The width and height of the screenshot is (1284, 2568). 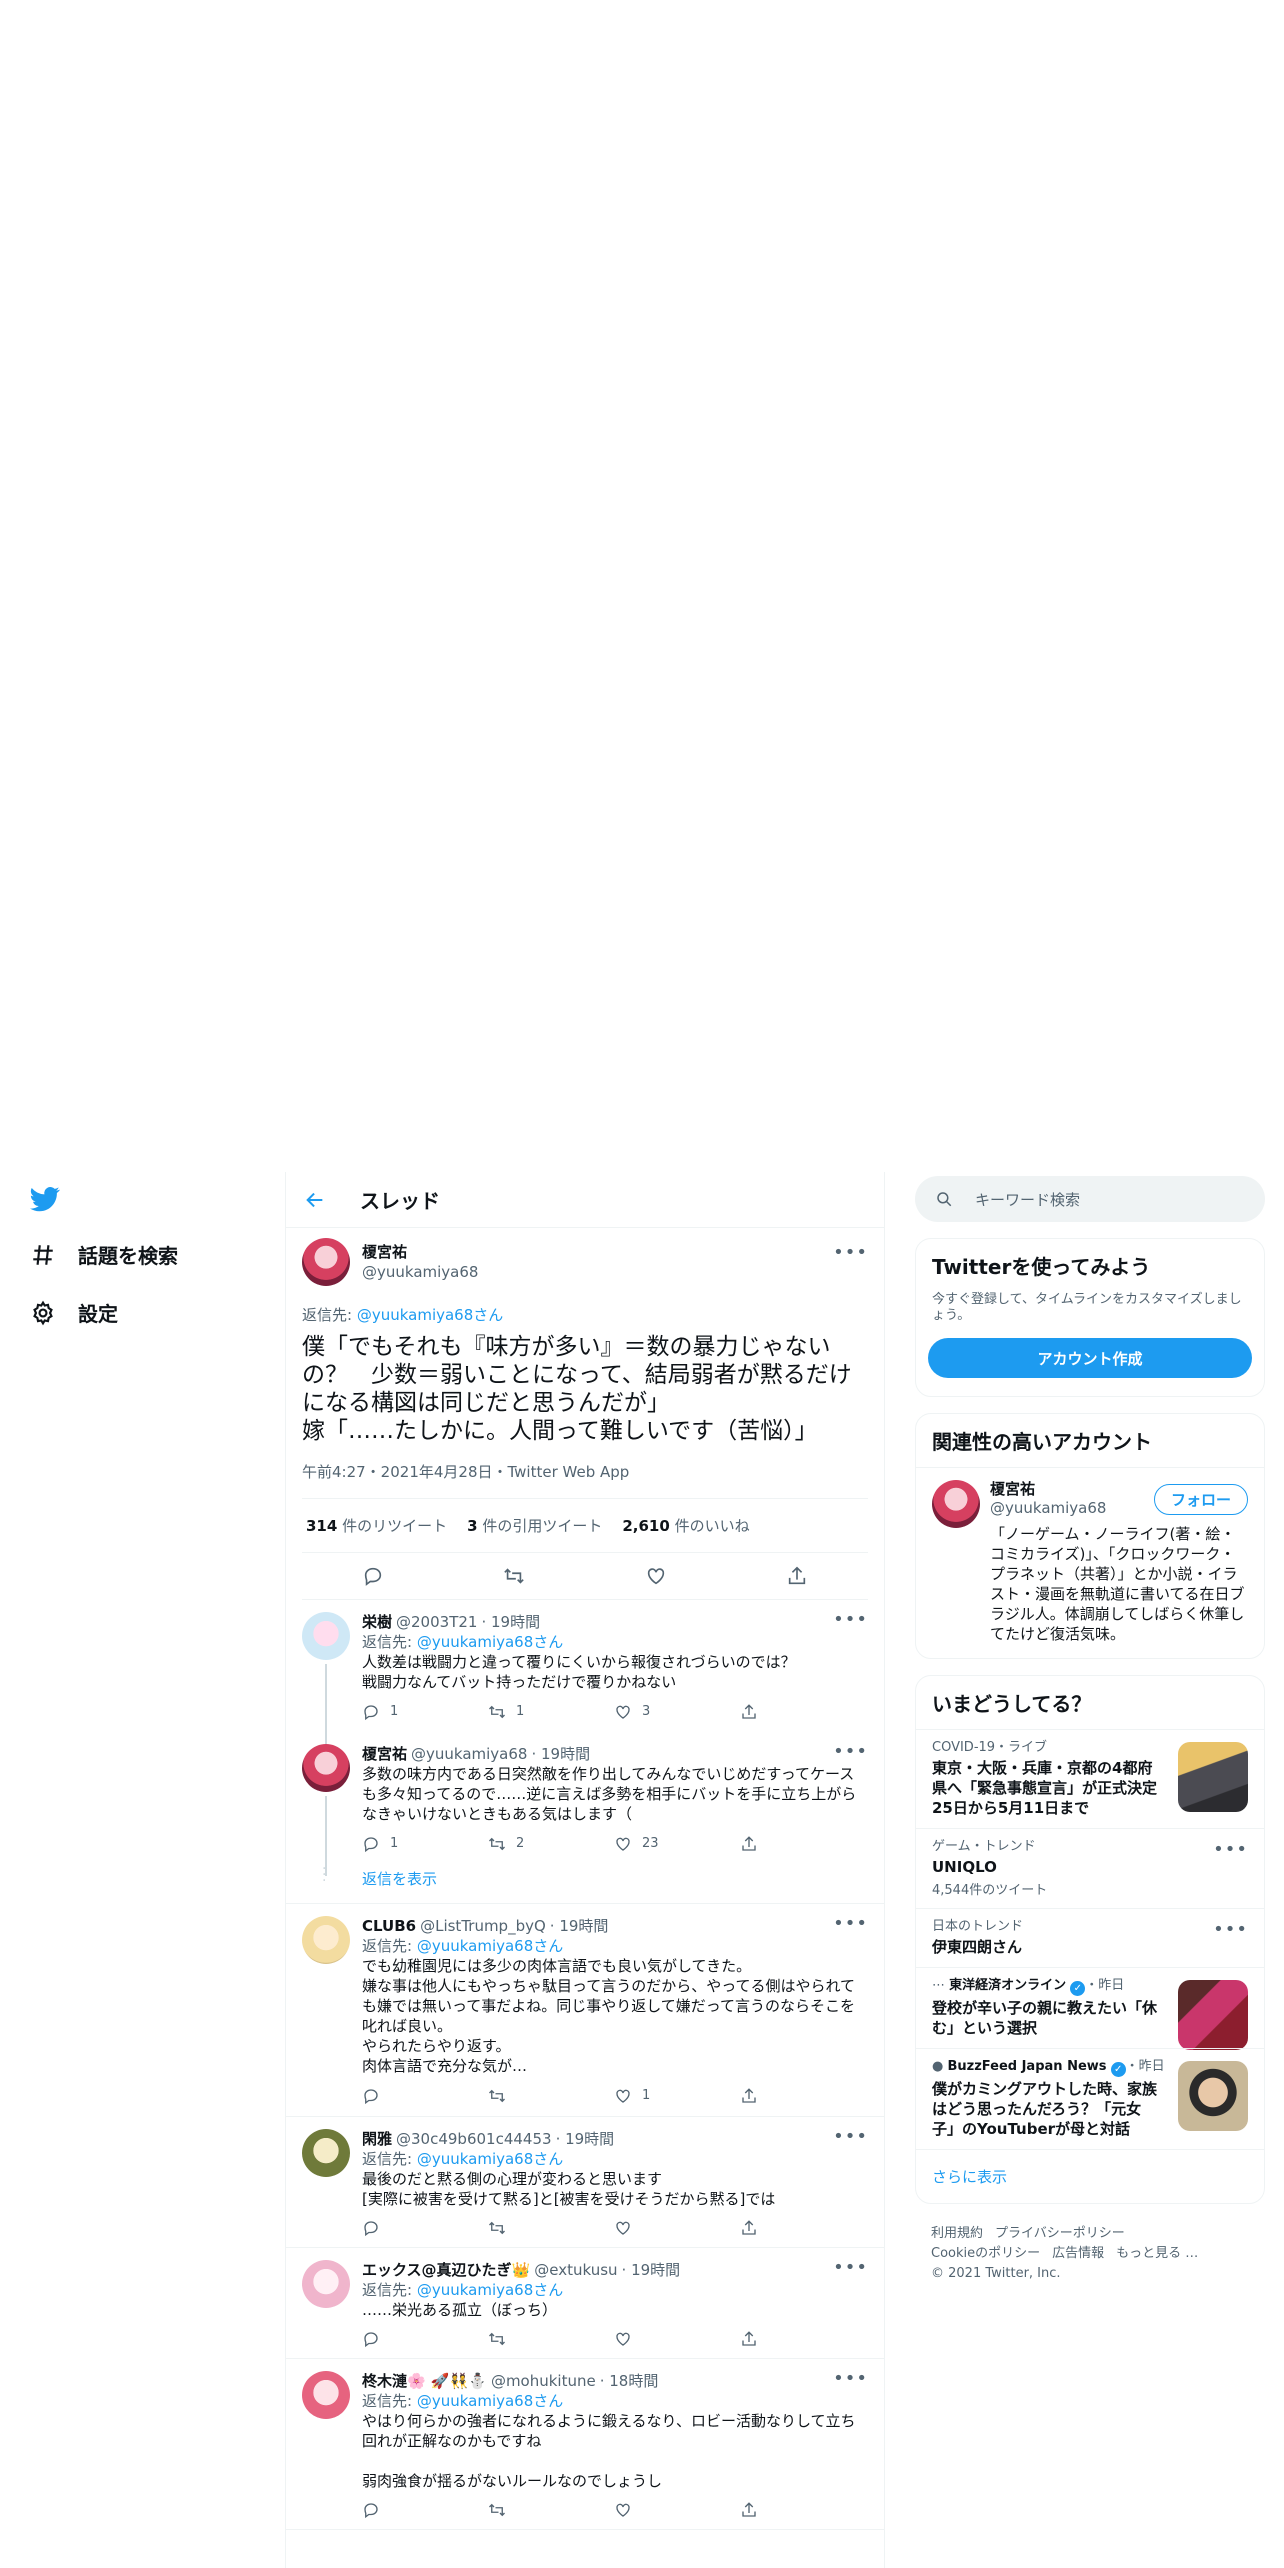 I want to click on tweet-timestamp: 午前4:27・2021年4月28日・Twitter Web App, so click(x=585, y=1480).